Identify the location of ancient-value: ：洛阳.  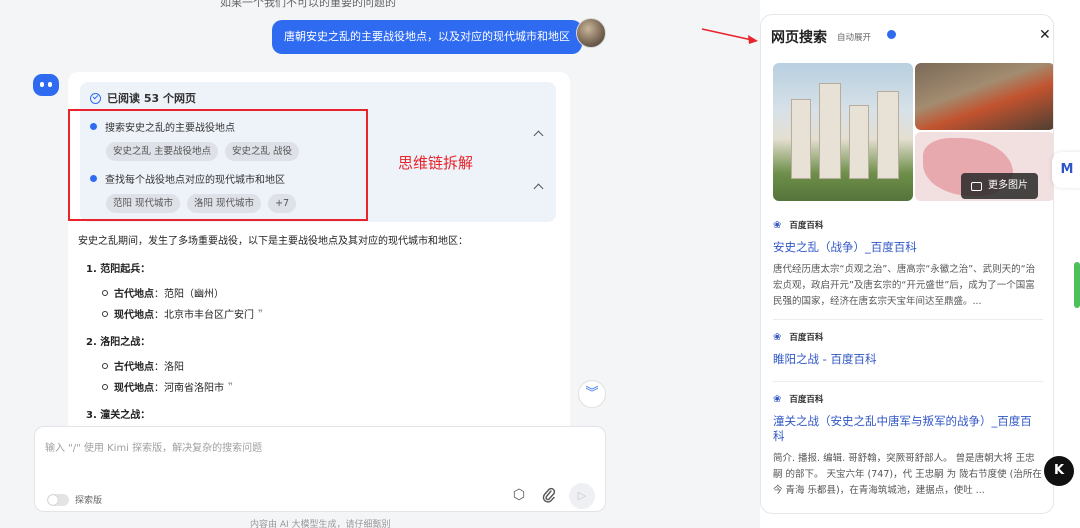
(169, 367).